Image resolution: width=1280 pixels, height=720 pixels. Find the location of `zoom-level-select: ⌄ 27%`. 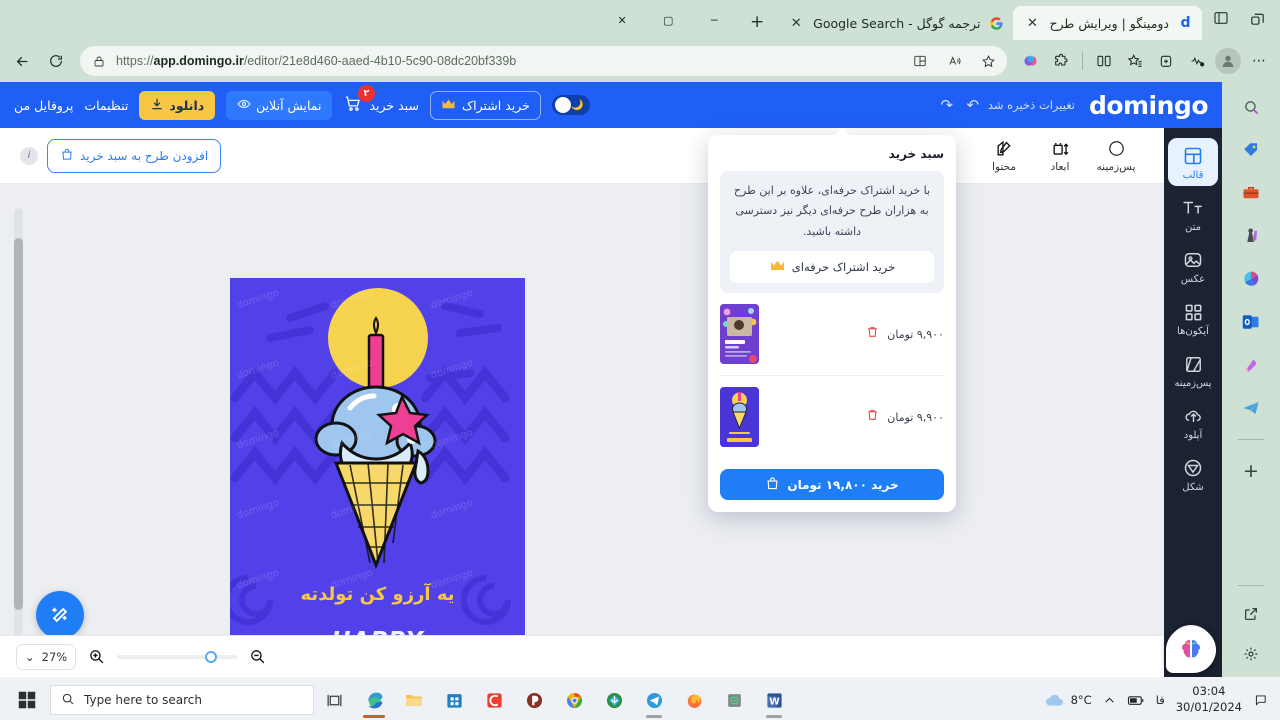

zoom-level-select: ⌄ 27% is located at coordinates (46, 656).